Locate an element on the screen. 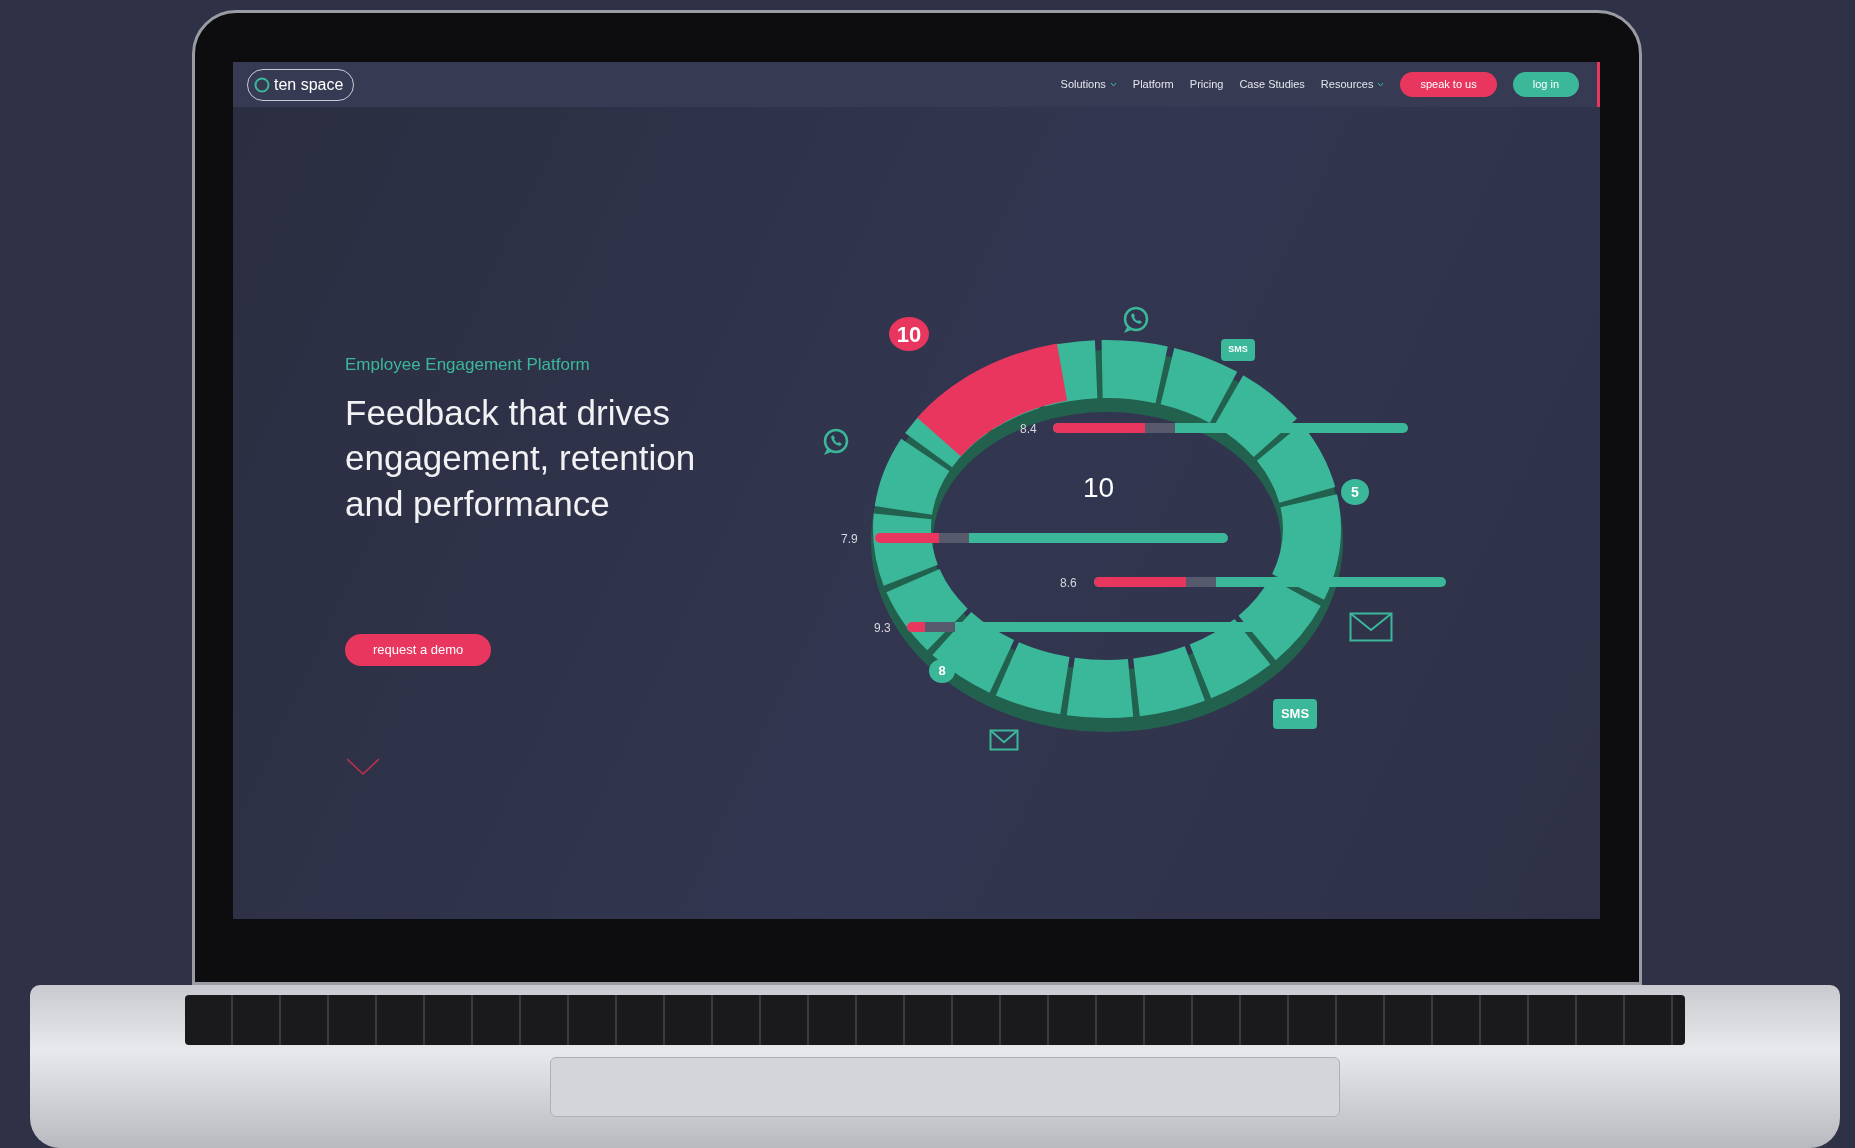 Image resolution: width=1855 pixels, height=1148 pixels. nav-link: Pricing is located at coordinates (1206, 84).